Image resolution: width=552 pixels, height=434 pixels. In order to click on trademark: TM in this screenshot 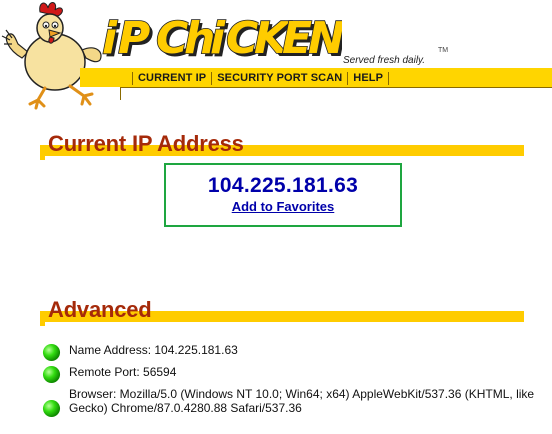, I will do `click(443, 50)`.